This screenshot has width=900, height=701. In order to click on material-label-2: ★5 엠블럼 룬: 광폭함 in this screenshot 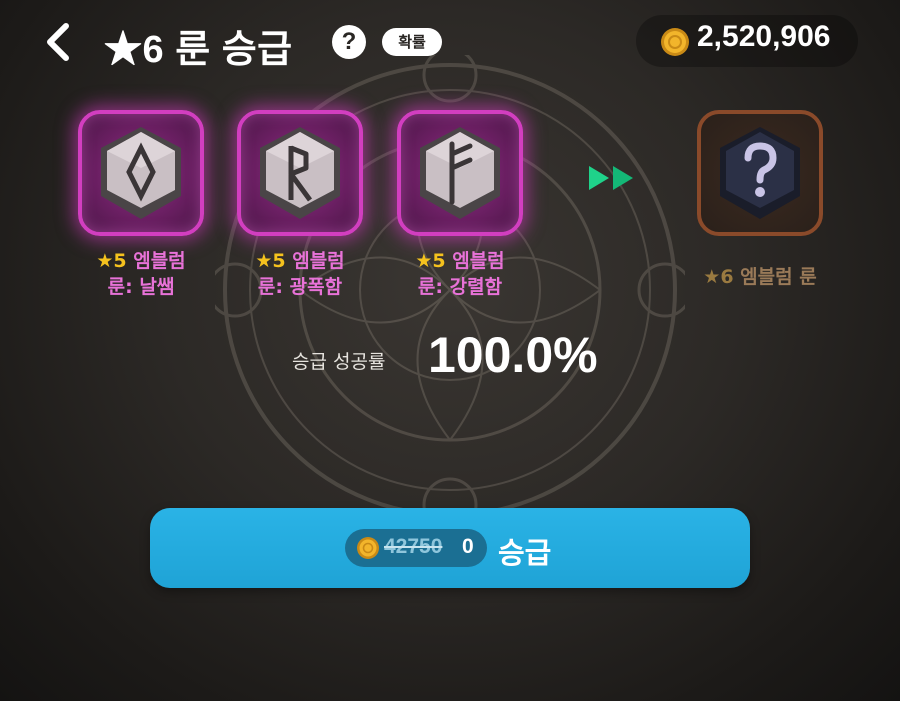, I will do `click(300, 274)`.